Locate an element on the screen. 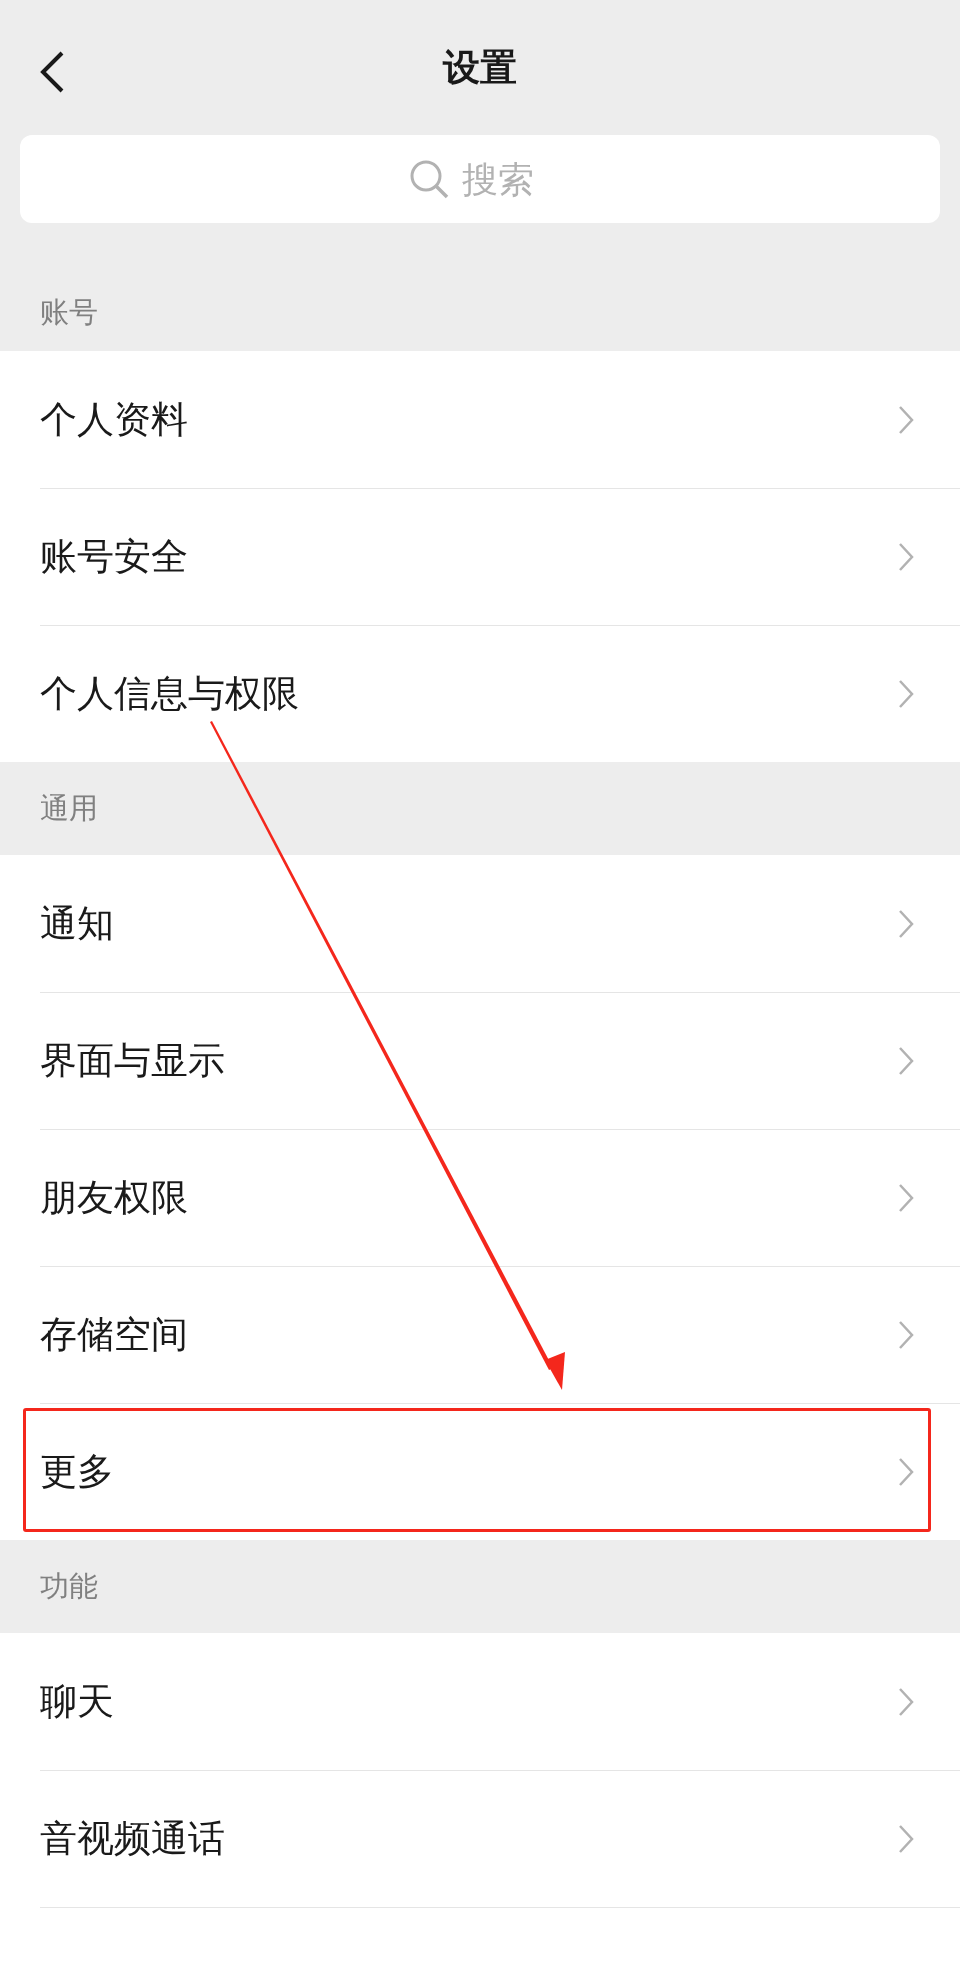 This screenshot has height=1968, width=960. item-label: 个人信息与权限 is located at coordinates (169, 693).